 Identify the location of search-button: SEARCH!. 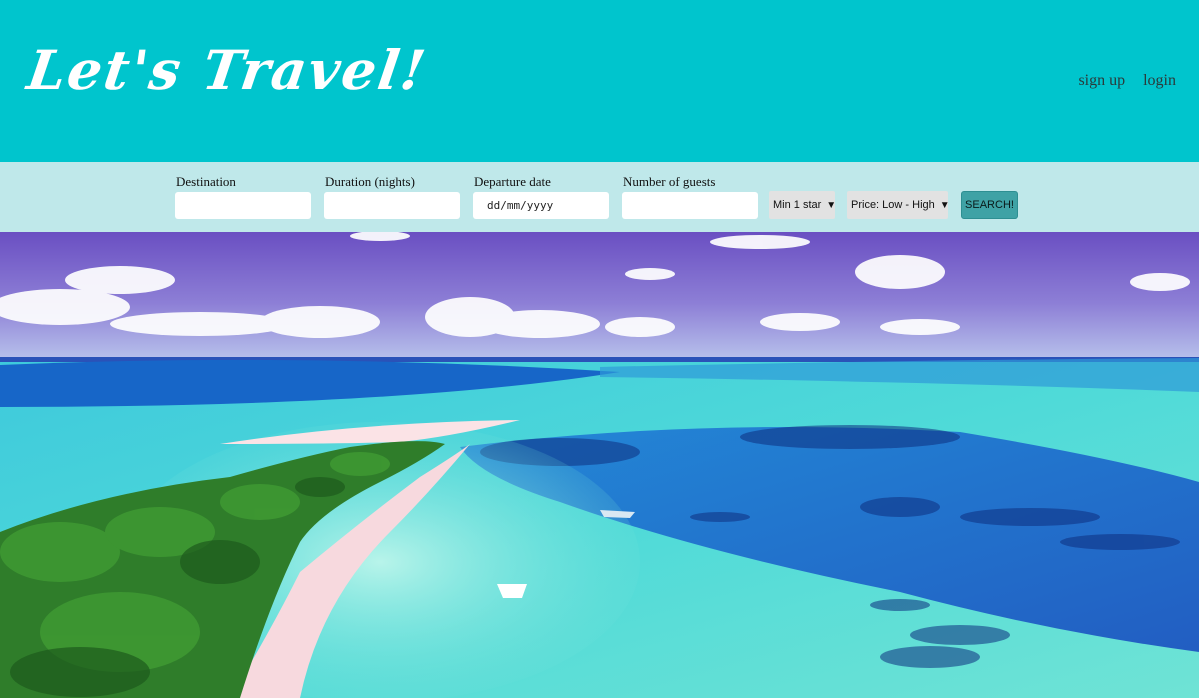
(989, 205).